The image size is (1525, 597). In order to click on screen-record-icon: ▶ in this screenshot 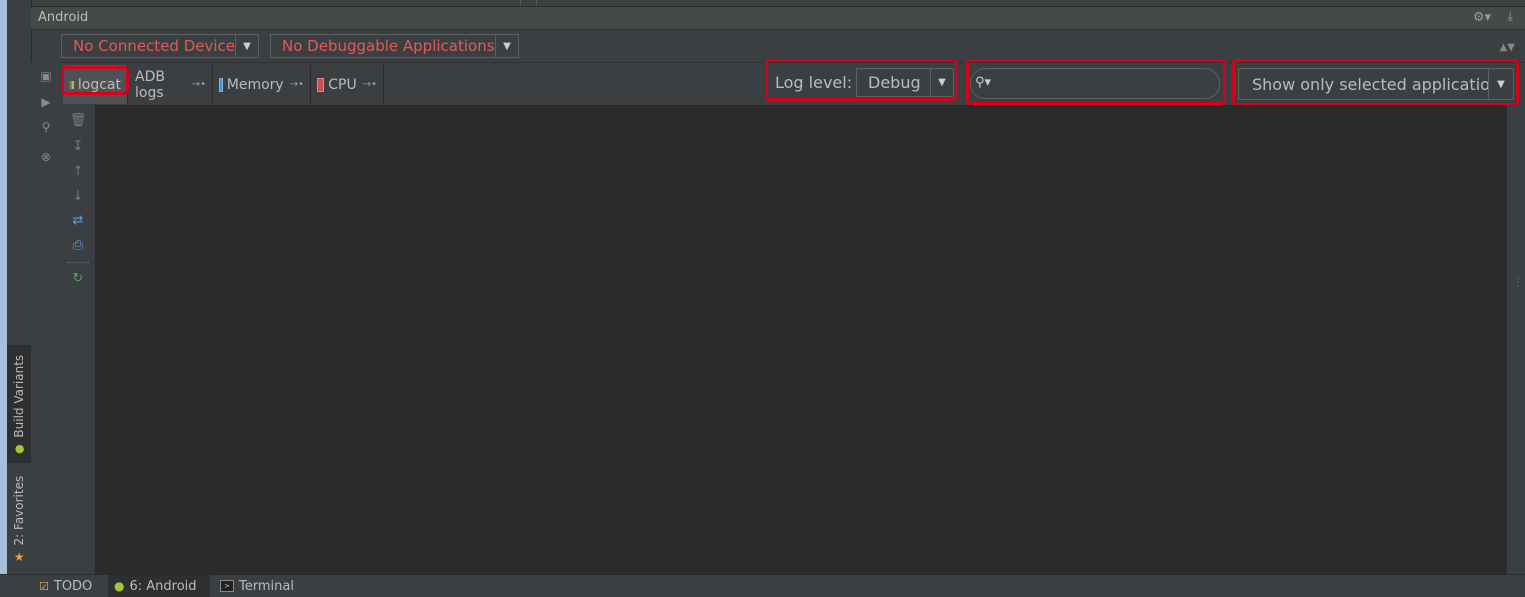, I will do `click(46, 102)`.